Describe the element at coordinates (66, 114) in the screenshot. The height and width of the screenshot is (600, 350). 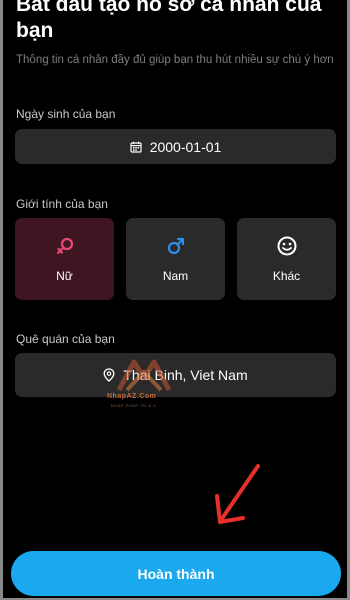
I see `birthday-label: Ngày sinh của bạn` at that location.